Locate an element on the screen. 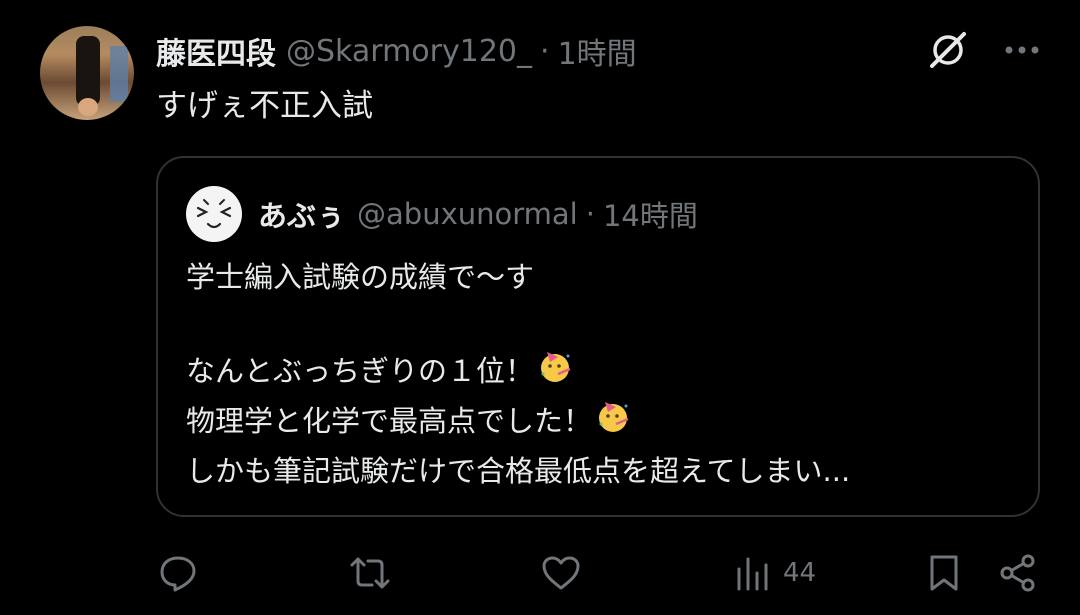 The width and height of the screenshot is (1080, 615). tweet-text: すげぇ不正入試 is located at coordinates (264, 106).